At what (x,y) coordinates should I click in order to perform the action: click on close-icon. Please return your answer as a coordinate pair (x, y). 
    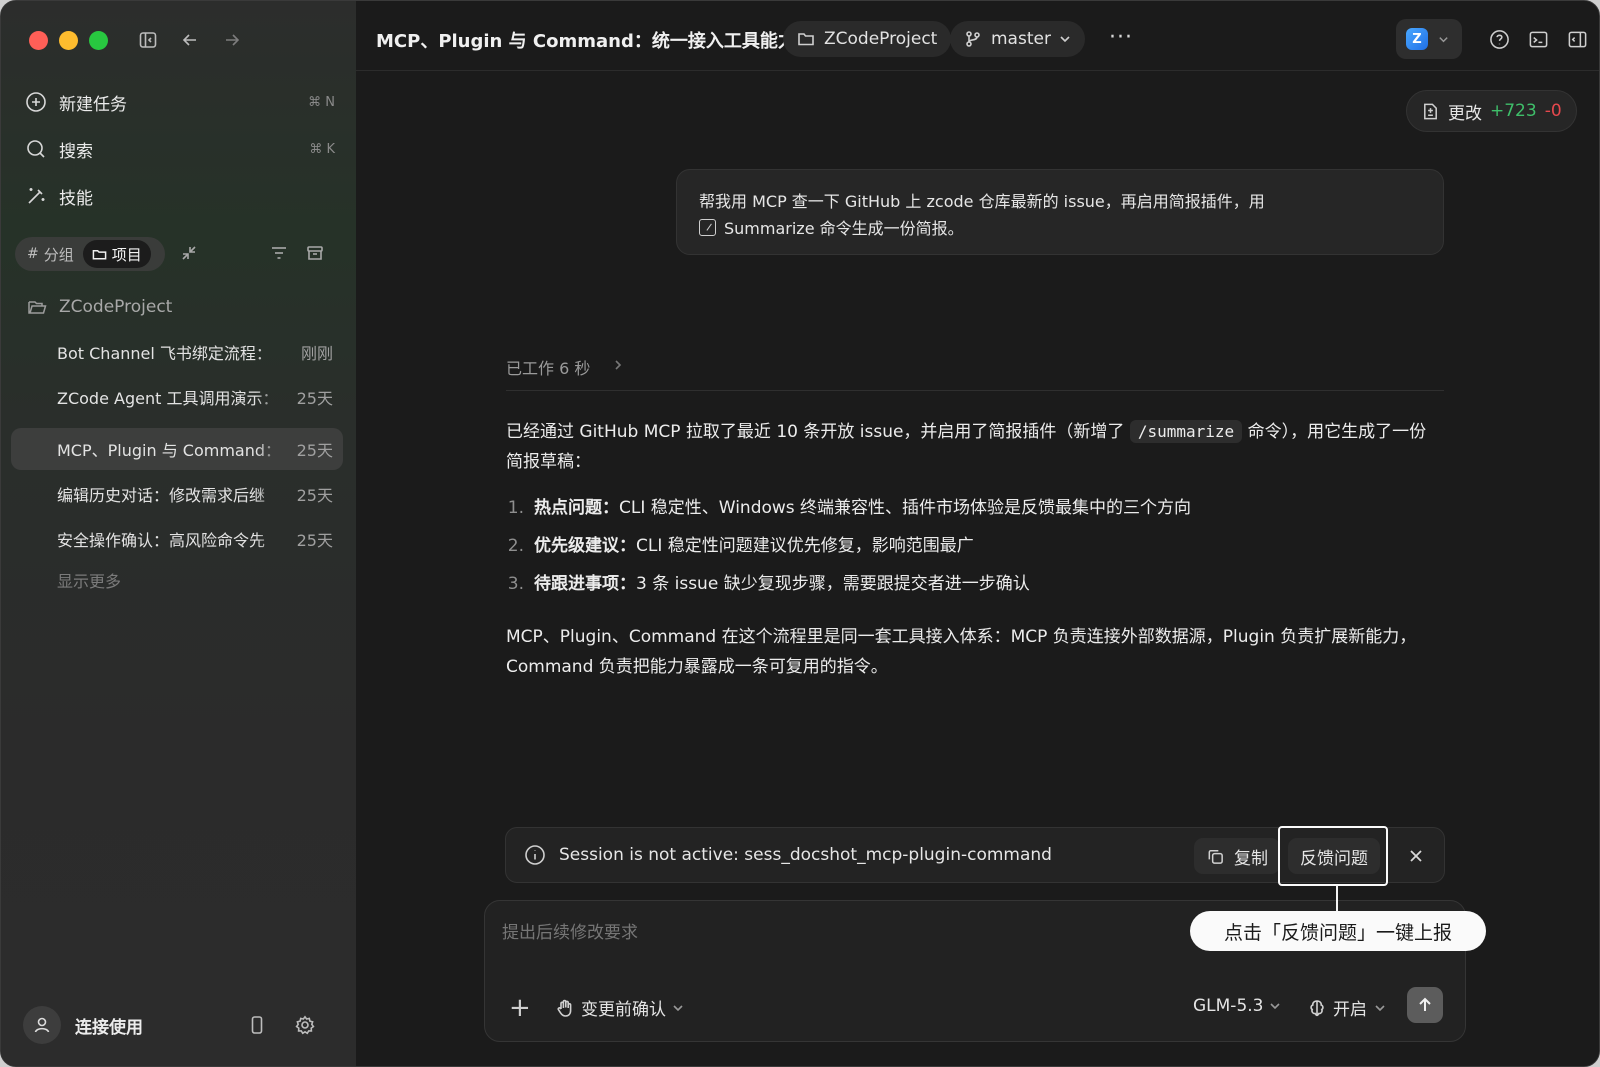
    Looking at the image, I should click on (1416, 856).